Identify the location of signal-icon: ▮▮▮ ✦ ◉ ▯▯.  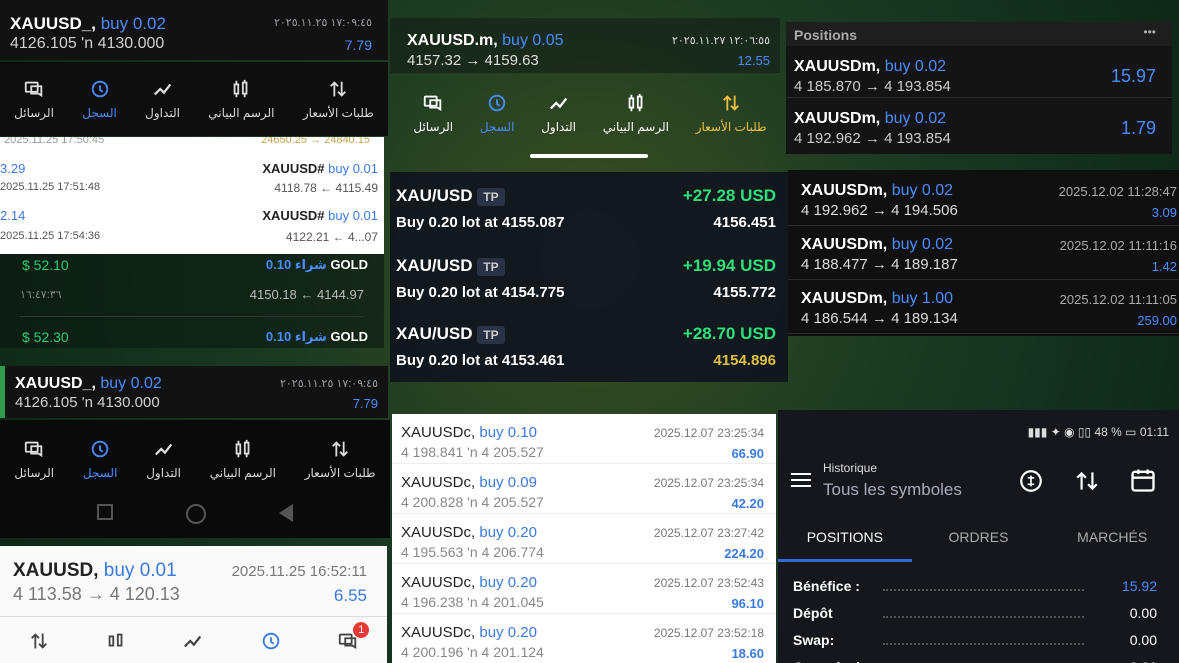
(1059, 432).